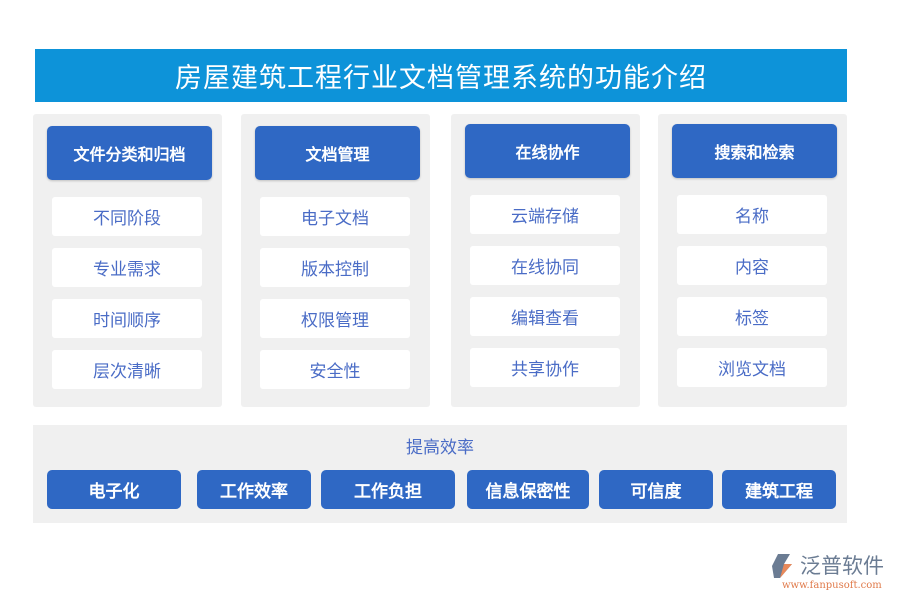 The height and width of the screenshot is (600, 900). Describe the element at coordinates (779, 489) in the screenshot. I see `efficiency-item: 建筑工程` at that location.